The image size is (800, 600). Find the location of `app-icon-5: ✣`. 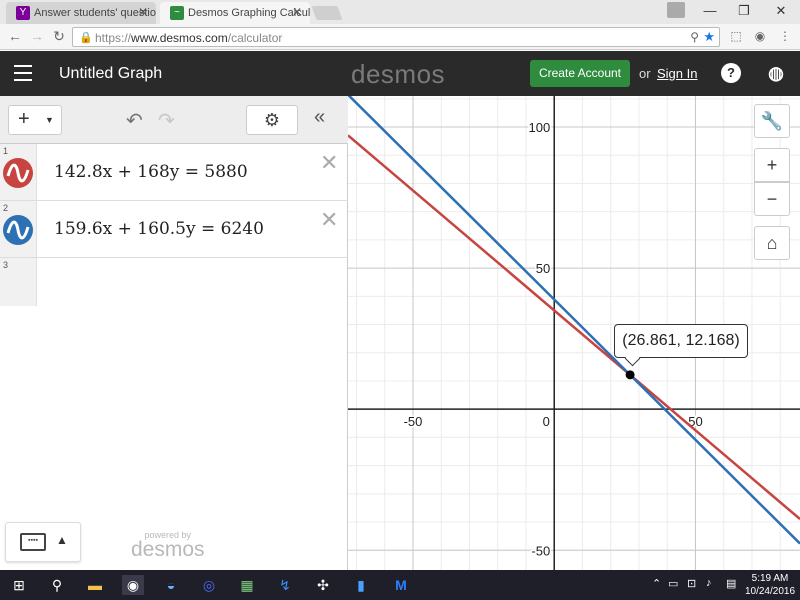

app-icon-5: ✣ is located at coordinates (323, 585).